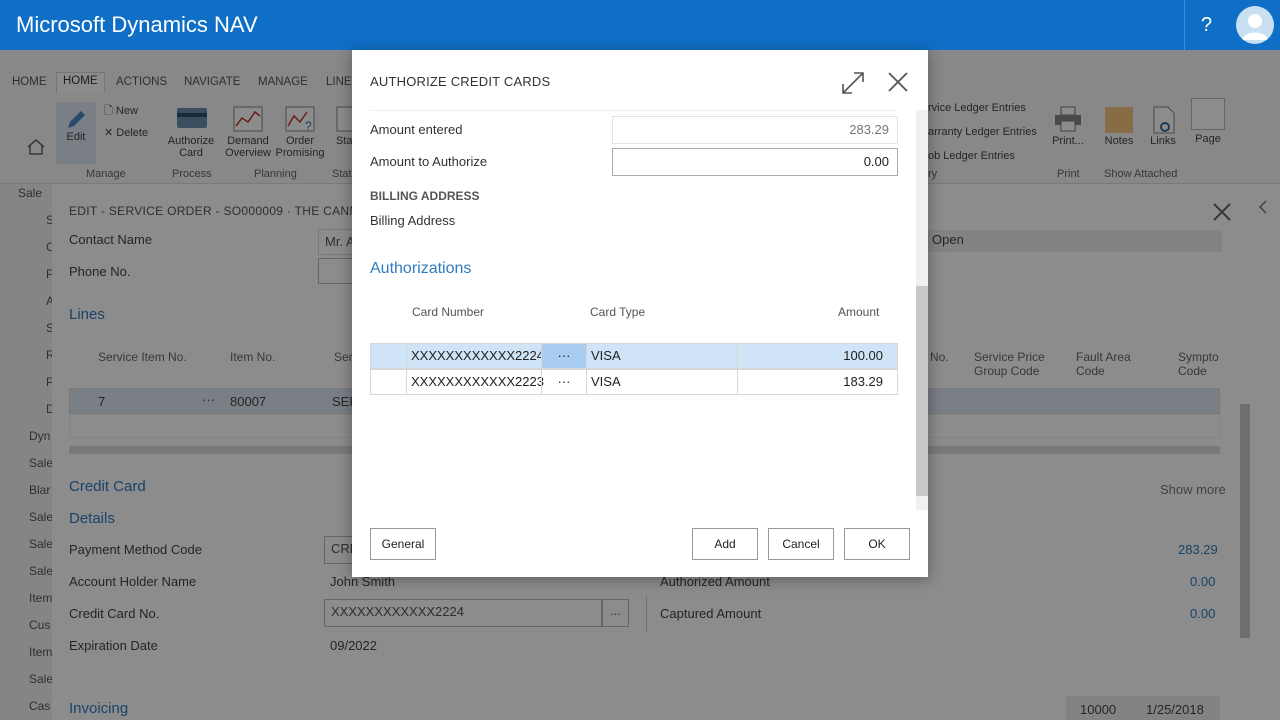 Image resolution: width=1280 pixels, height=720 pixels. What do you see at coordinates (922, 391) in the screenshot?
I see `dialog-scrollbar-thumb` at bounding box center [922, 391].